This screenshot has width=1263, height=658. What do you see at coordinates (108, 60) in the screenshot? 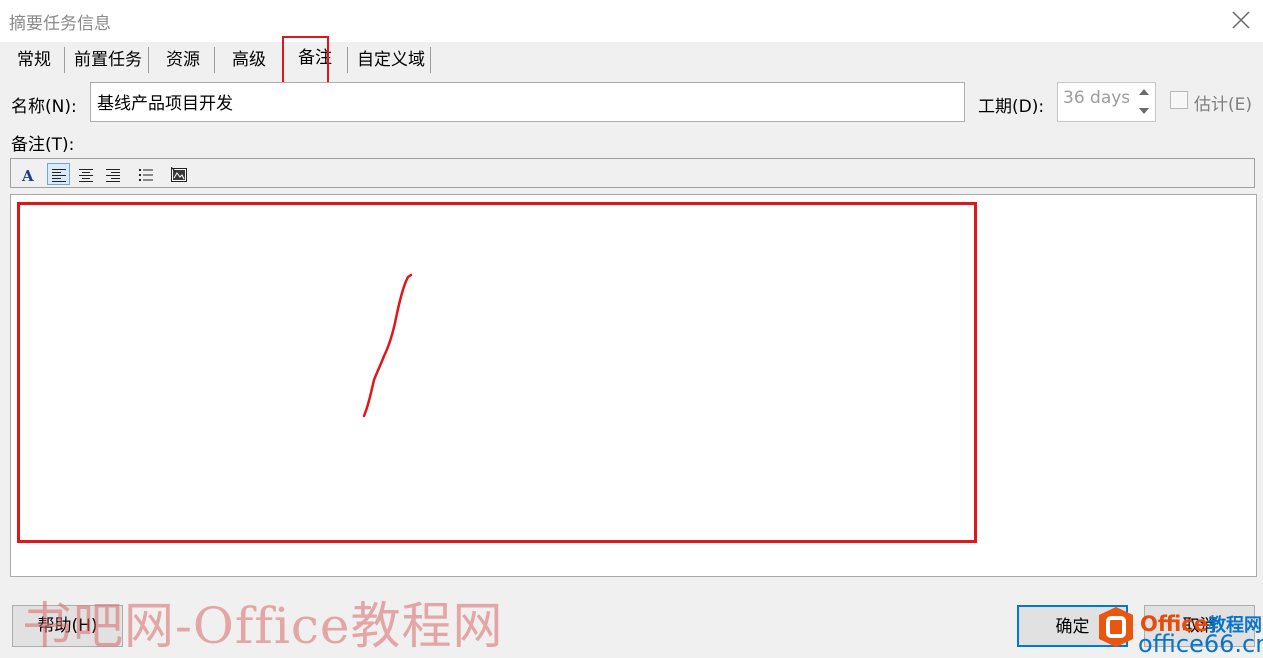
I see `tab-predecessors: 前置任务` at bounding box center [108, 60].